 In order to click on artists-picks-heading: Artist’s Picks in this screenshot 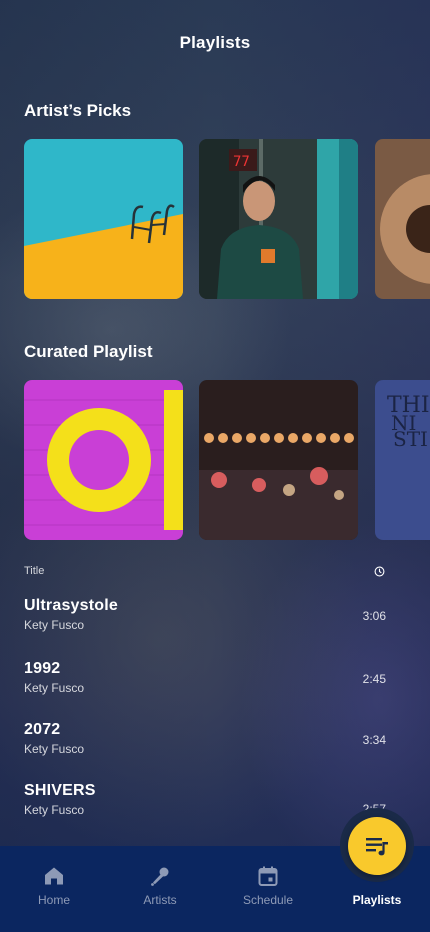, I will do `click(78, 110)`.